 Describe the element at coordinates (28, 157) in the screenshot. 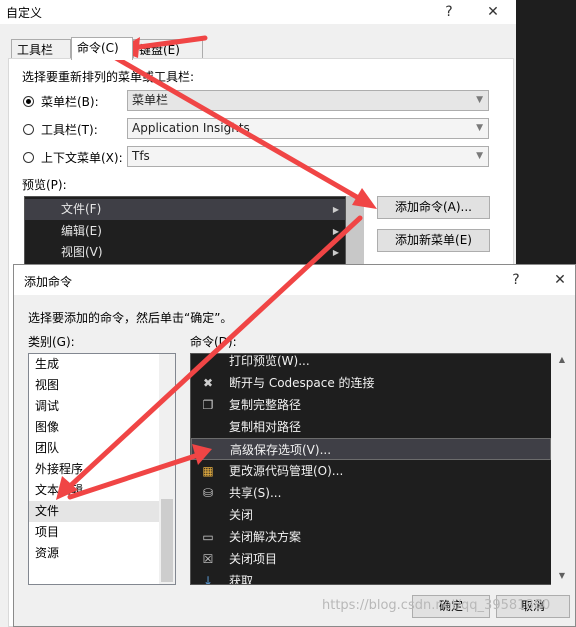

I see `context-menu-radio` at that location.